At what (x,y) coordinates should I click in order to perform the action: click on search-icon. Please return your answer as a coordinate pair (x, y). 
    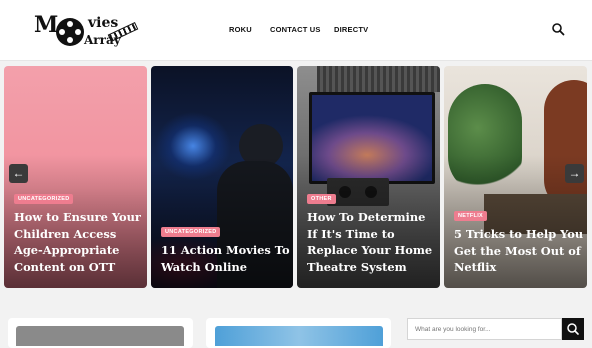
    Looking at the image, I should click on (558, 29).